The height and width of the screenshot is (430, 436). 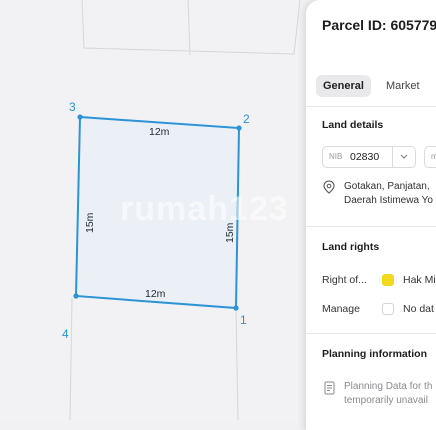 What do you see at coordinates (155, 294) in the screenshot?
I see `edge-length-bottom: 12m` at bounding box center [155, 294].